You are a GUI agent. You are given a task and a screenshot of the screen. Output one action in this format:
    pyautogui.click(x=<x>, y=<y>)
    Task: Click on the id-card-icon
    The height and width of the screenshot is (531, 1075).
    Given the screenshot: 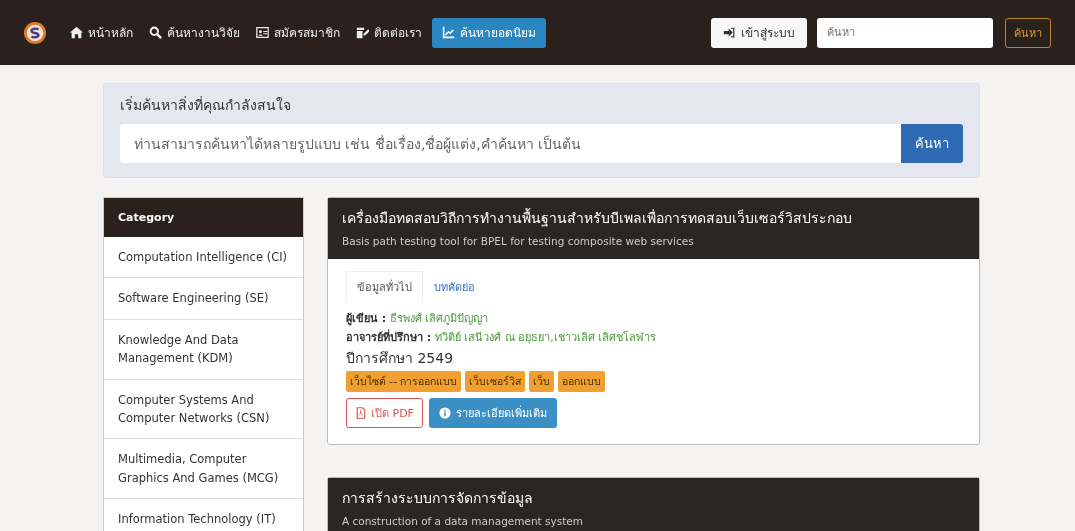 What is the action you would take?
    pyautogui.click(x=262, y=32)
    